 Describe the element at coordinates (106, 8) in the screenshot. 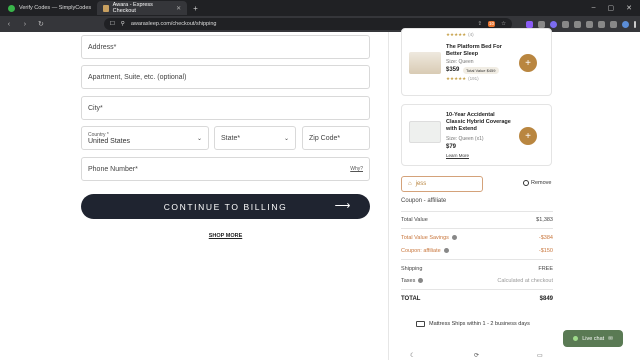

I see `awara-favicon-icon` at that location.